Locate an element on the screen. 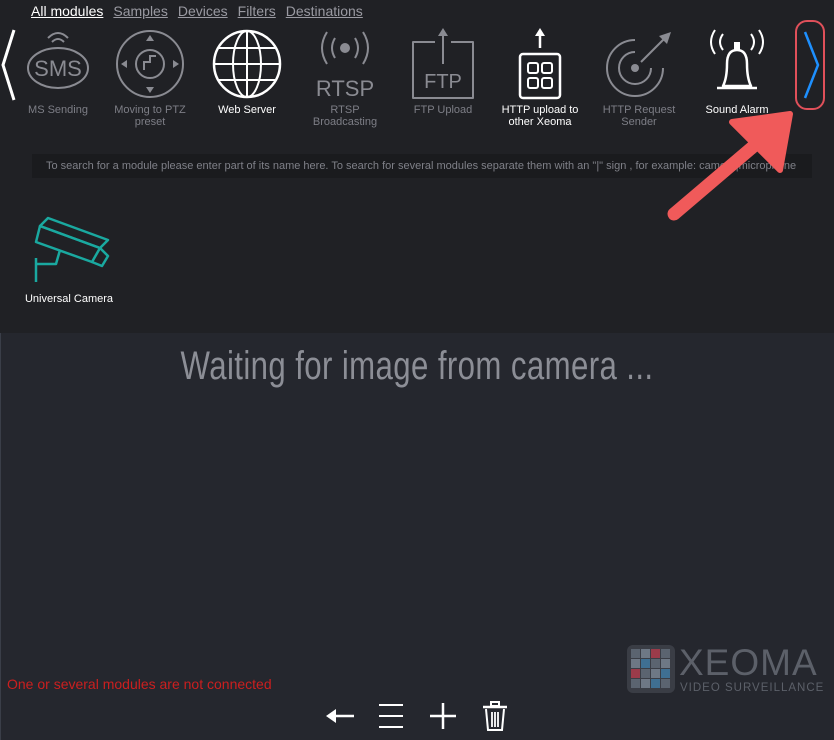 The image size is (834, 740). trash-icon is located at coordinates (495, 716).